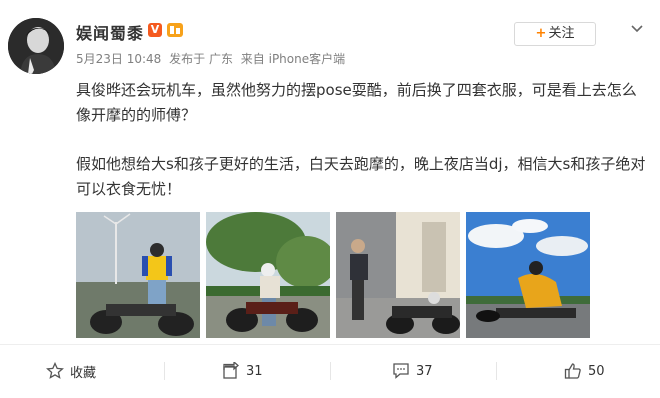  I want to click on more-chevron-icon, so click(637, 29).